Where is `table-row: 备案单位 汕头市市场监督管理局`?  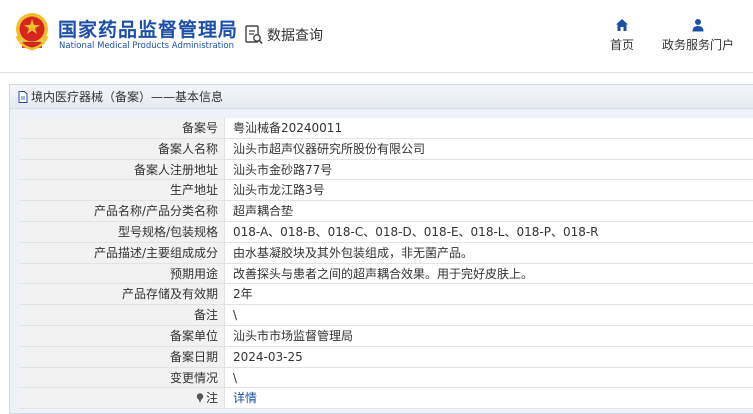
table-row: 备案单位 汕头市市场监督管理局 is located at coordinates (386, 336).